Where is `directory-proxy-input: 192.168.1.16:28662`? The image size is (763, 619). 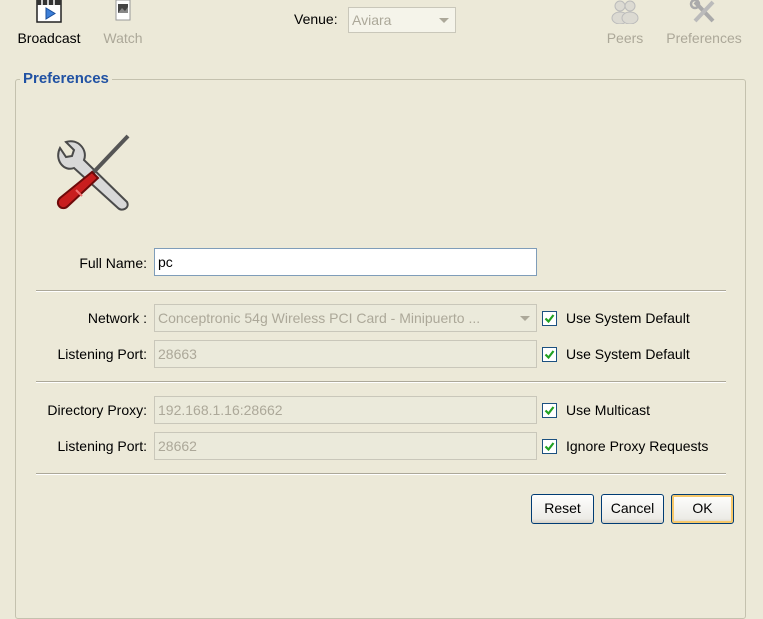
directory-proxy-input: 192.168.1.16:28662 is located at coordinates (345, 410).